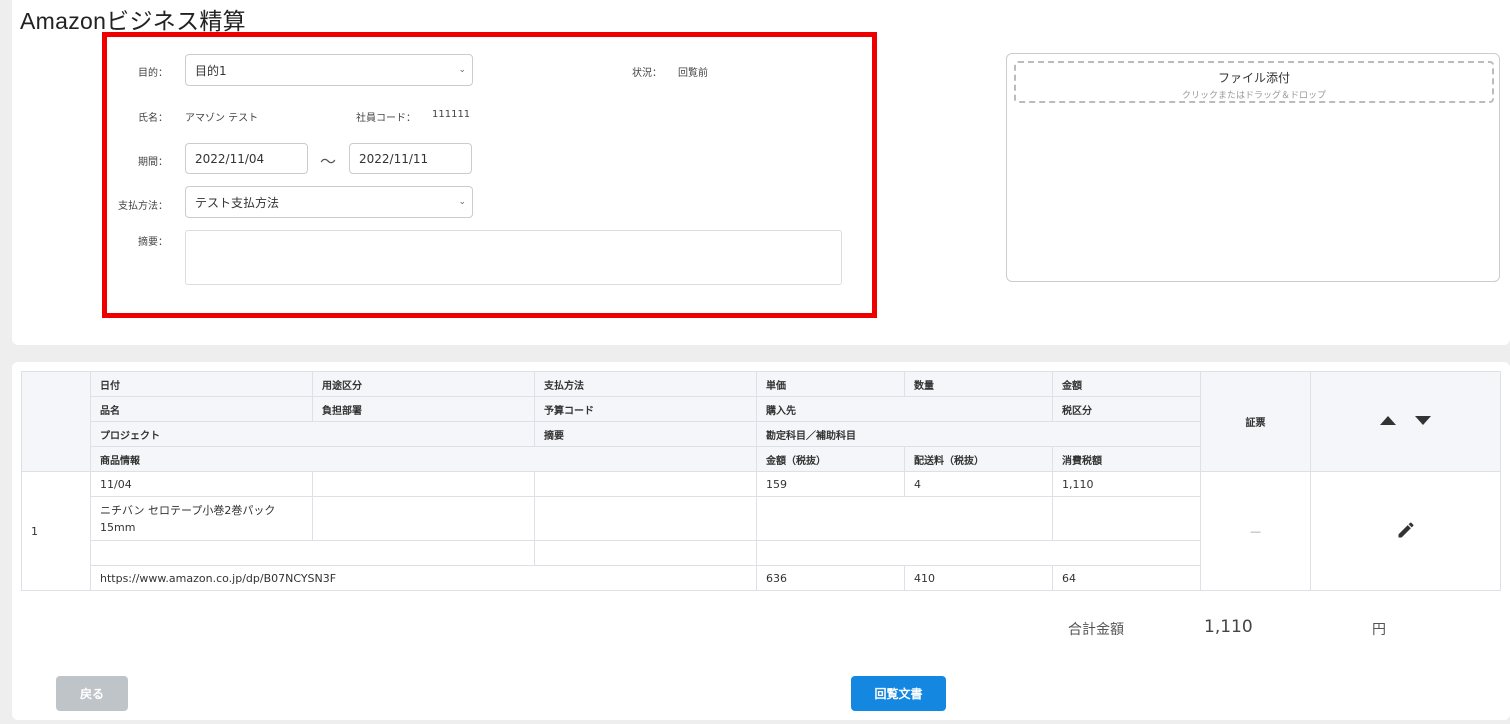 This screenshot has height=724, width=1510. Describe the element at coordinates (56, 421) in the screenshot. I see `header-index` at that location.